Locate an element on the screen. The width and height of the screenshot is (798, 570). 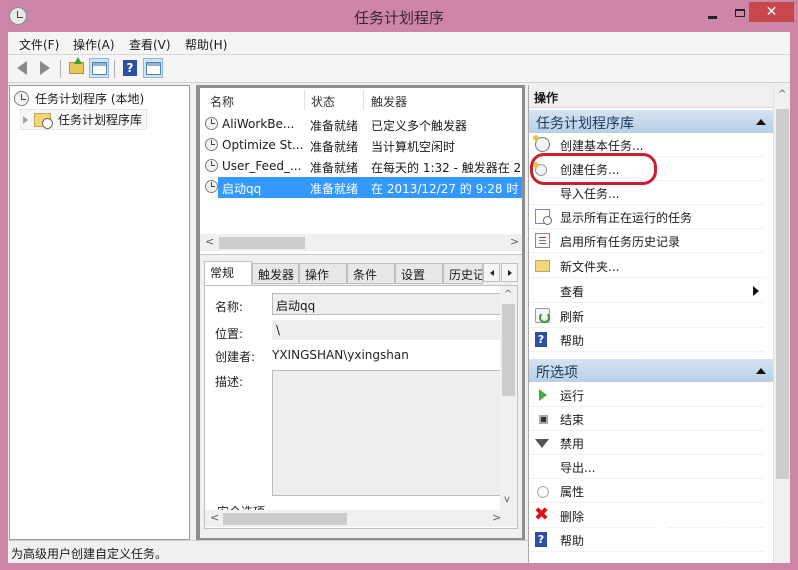
action-run: 运行 is located at coordinates (647, 395).